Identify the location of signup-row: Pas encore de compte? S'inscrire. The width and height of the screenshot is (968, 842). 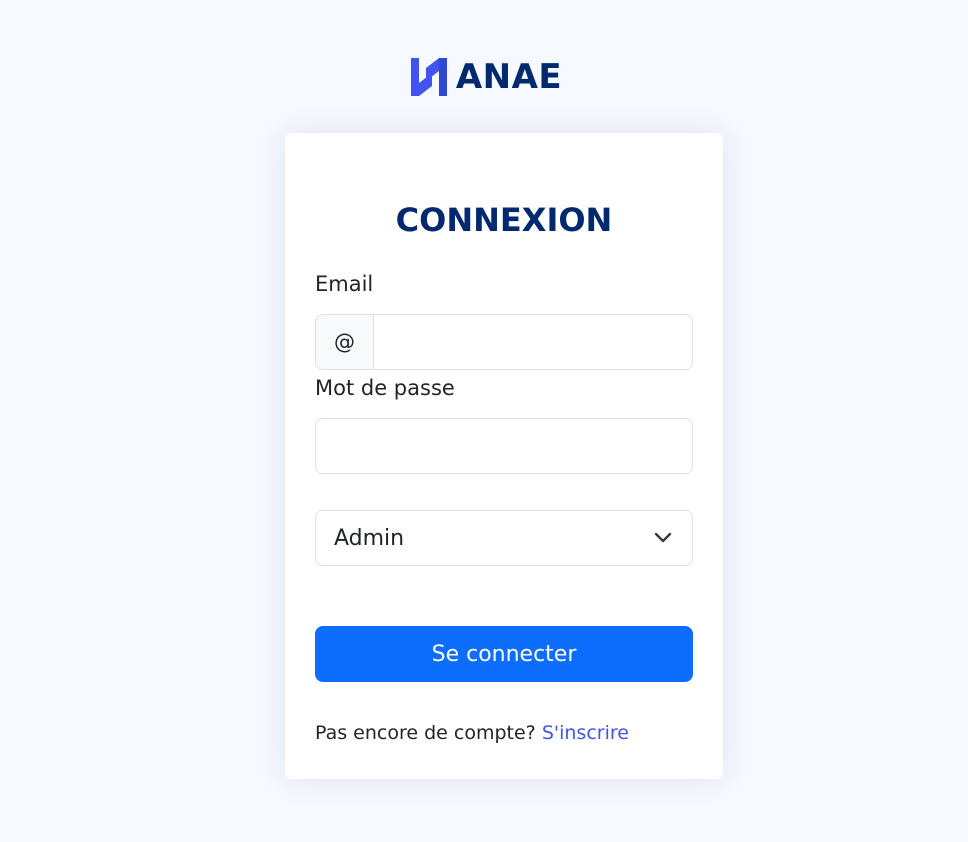
(472, 733).